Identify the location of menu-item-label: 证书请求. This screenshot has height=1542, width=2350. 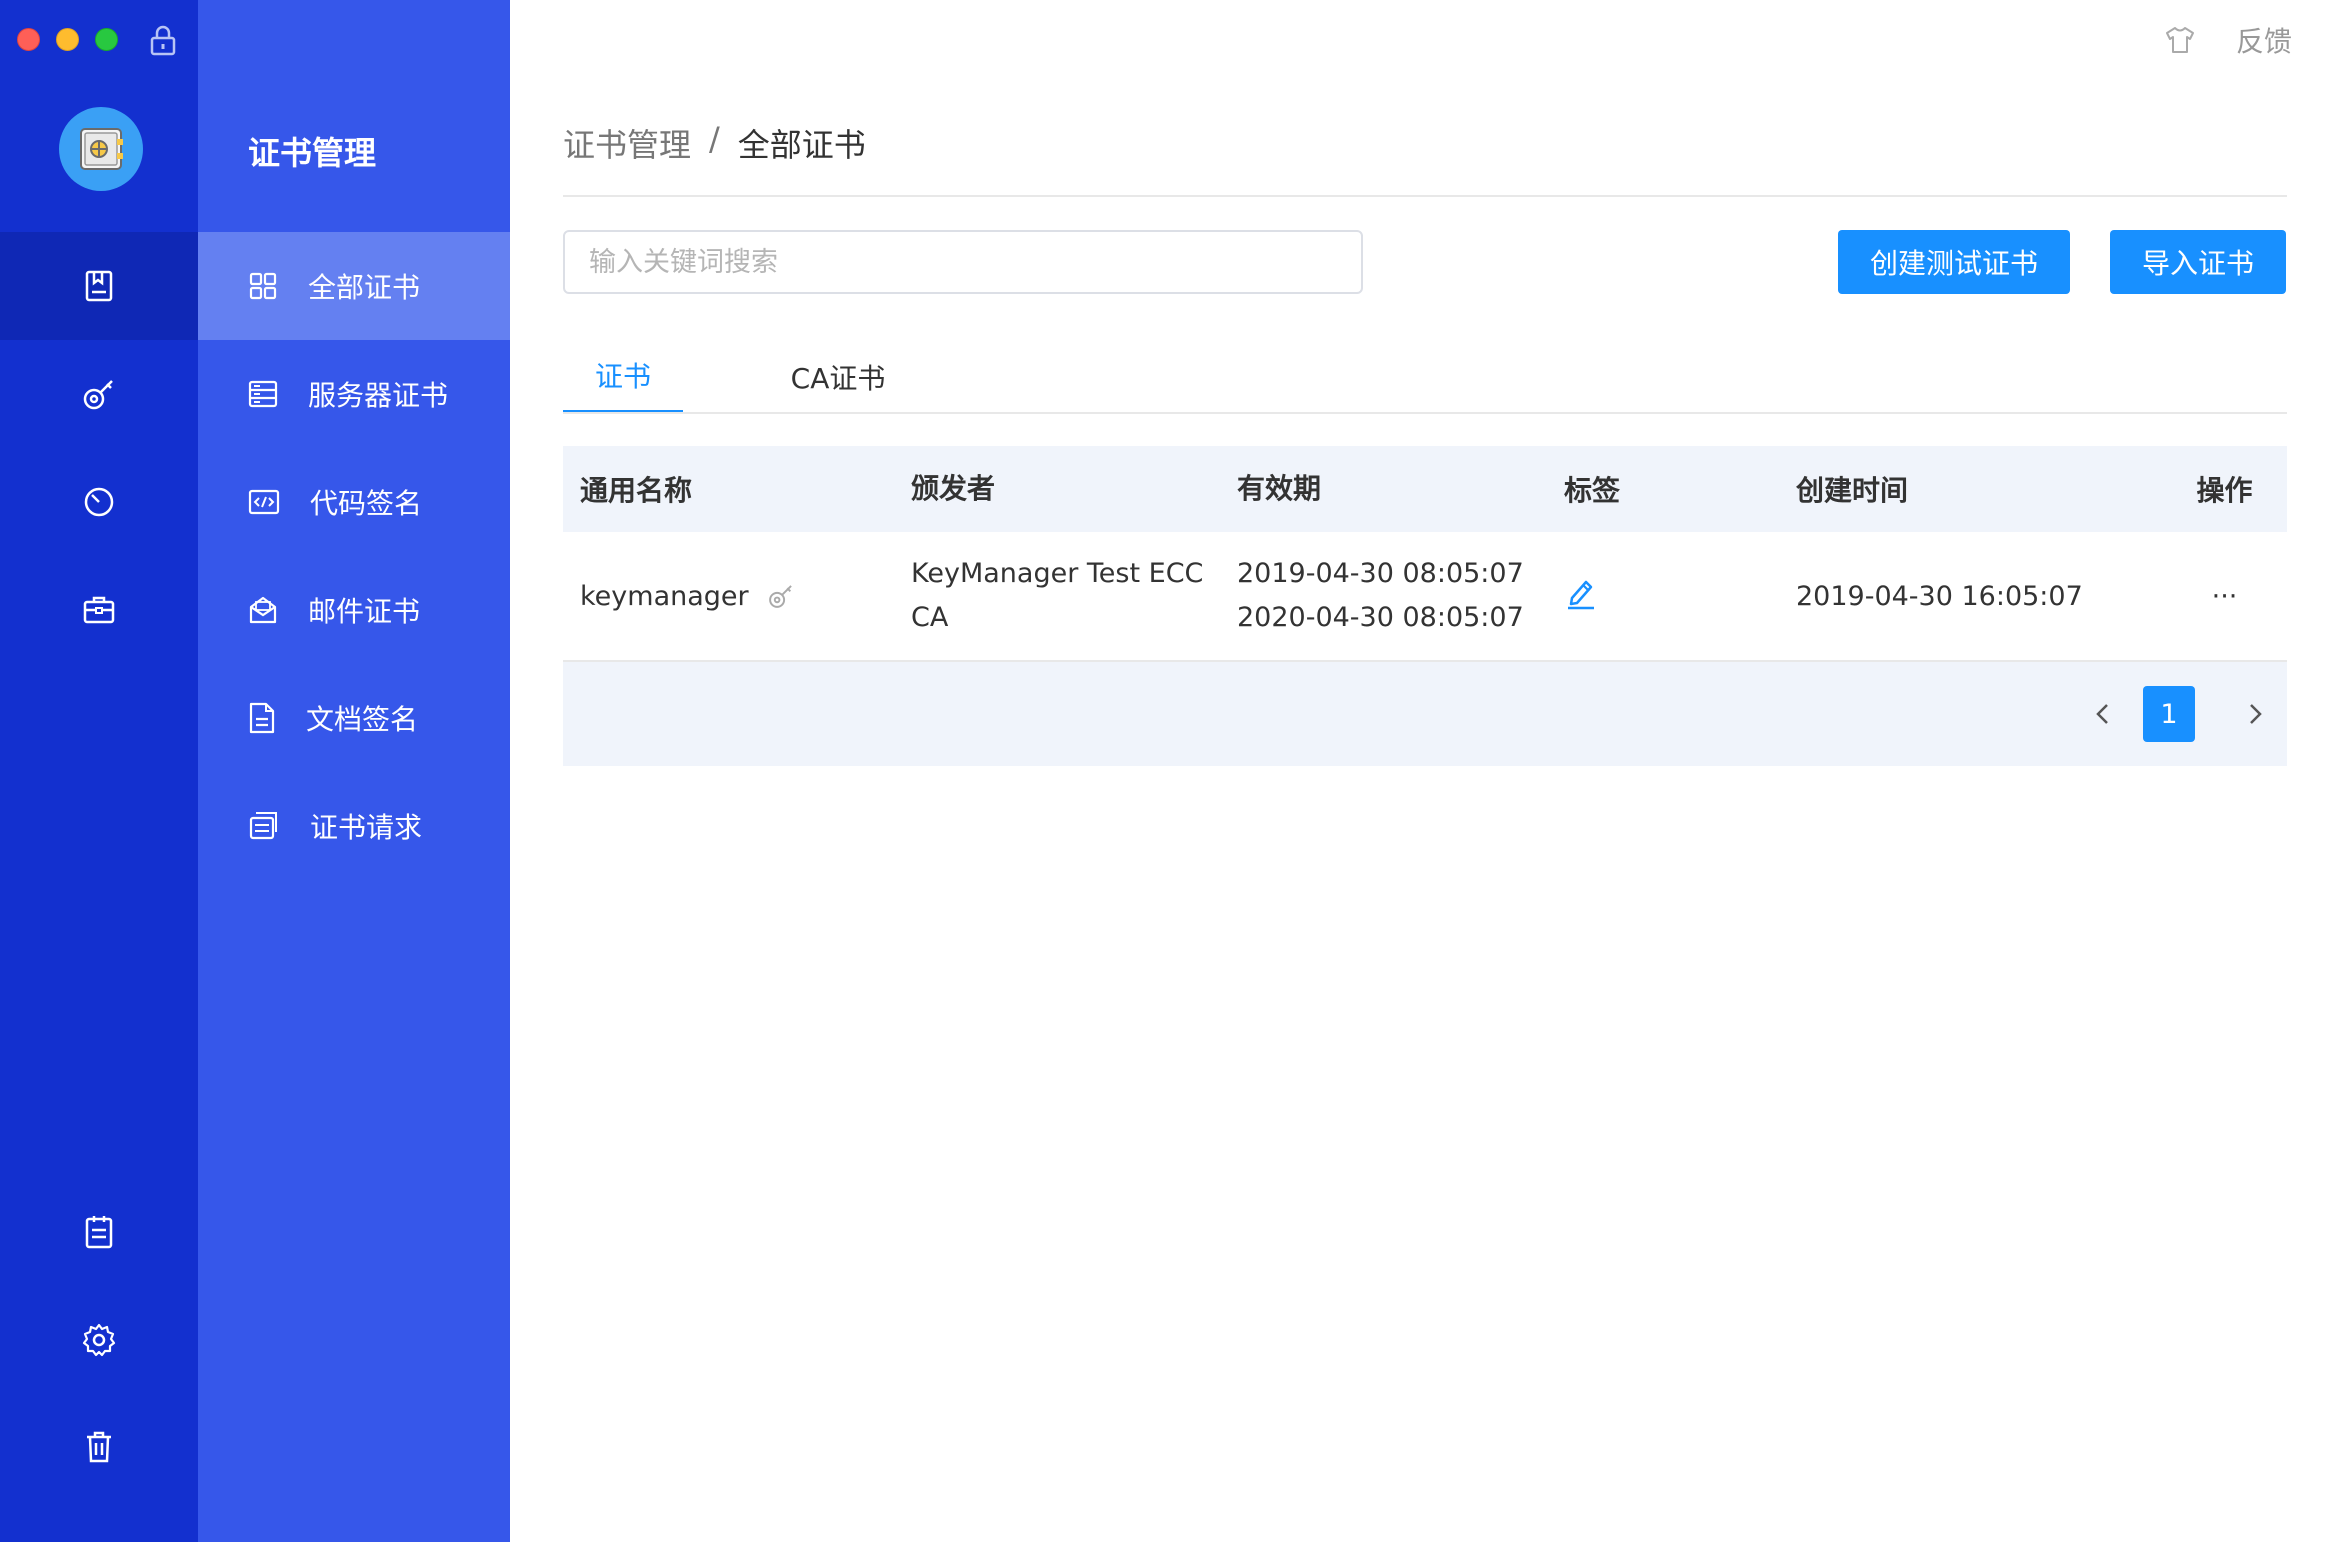
(366, 827).